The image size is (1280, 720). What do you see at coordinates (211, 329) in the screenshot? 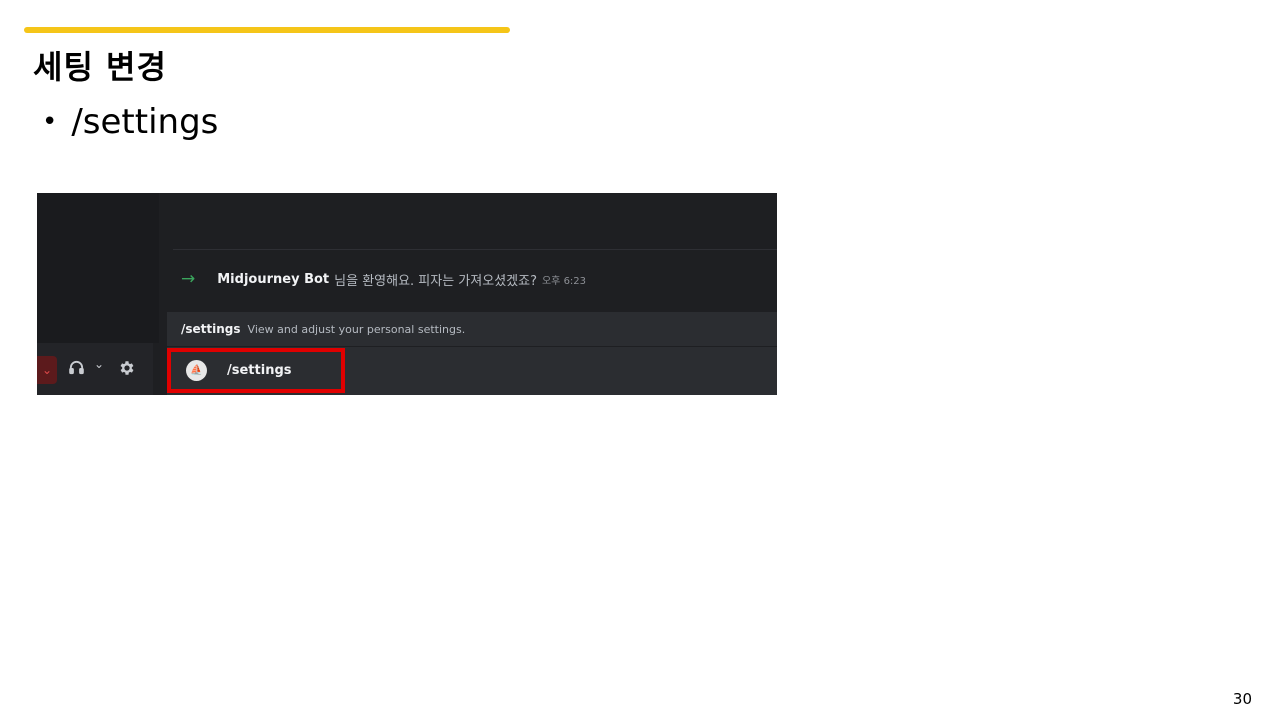
I see `suggestion-command: /settings` at bounding box center [211, 329].